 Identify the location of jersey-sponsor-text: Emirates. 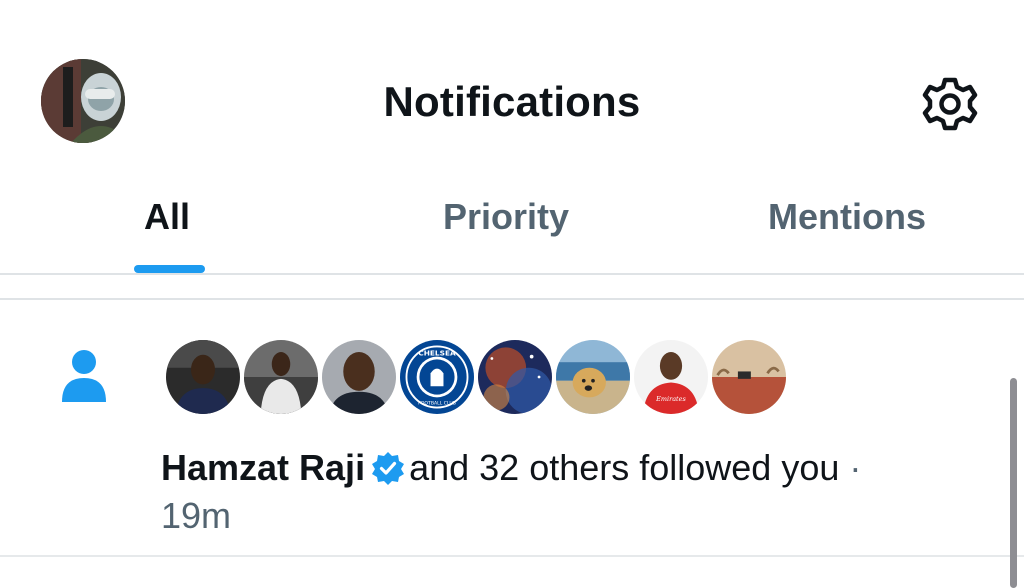
(670, 399).